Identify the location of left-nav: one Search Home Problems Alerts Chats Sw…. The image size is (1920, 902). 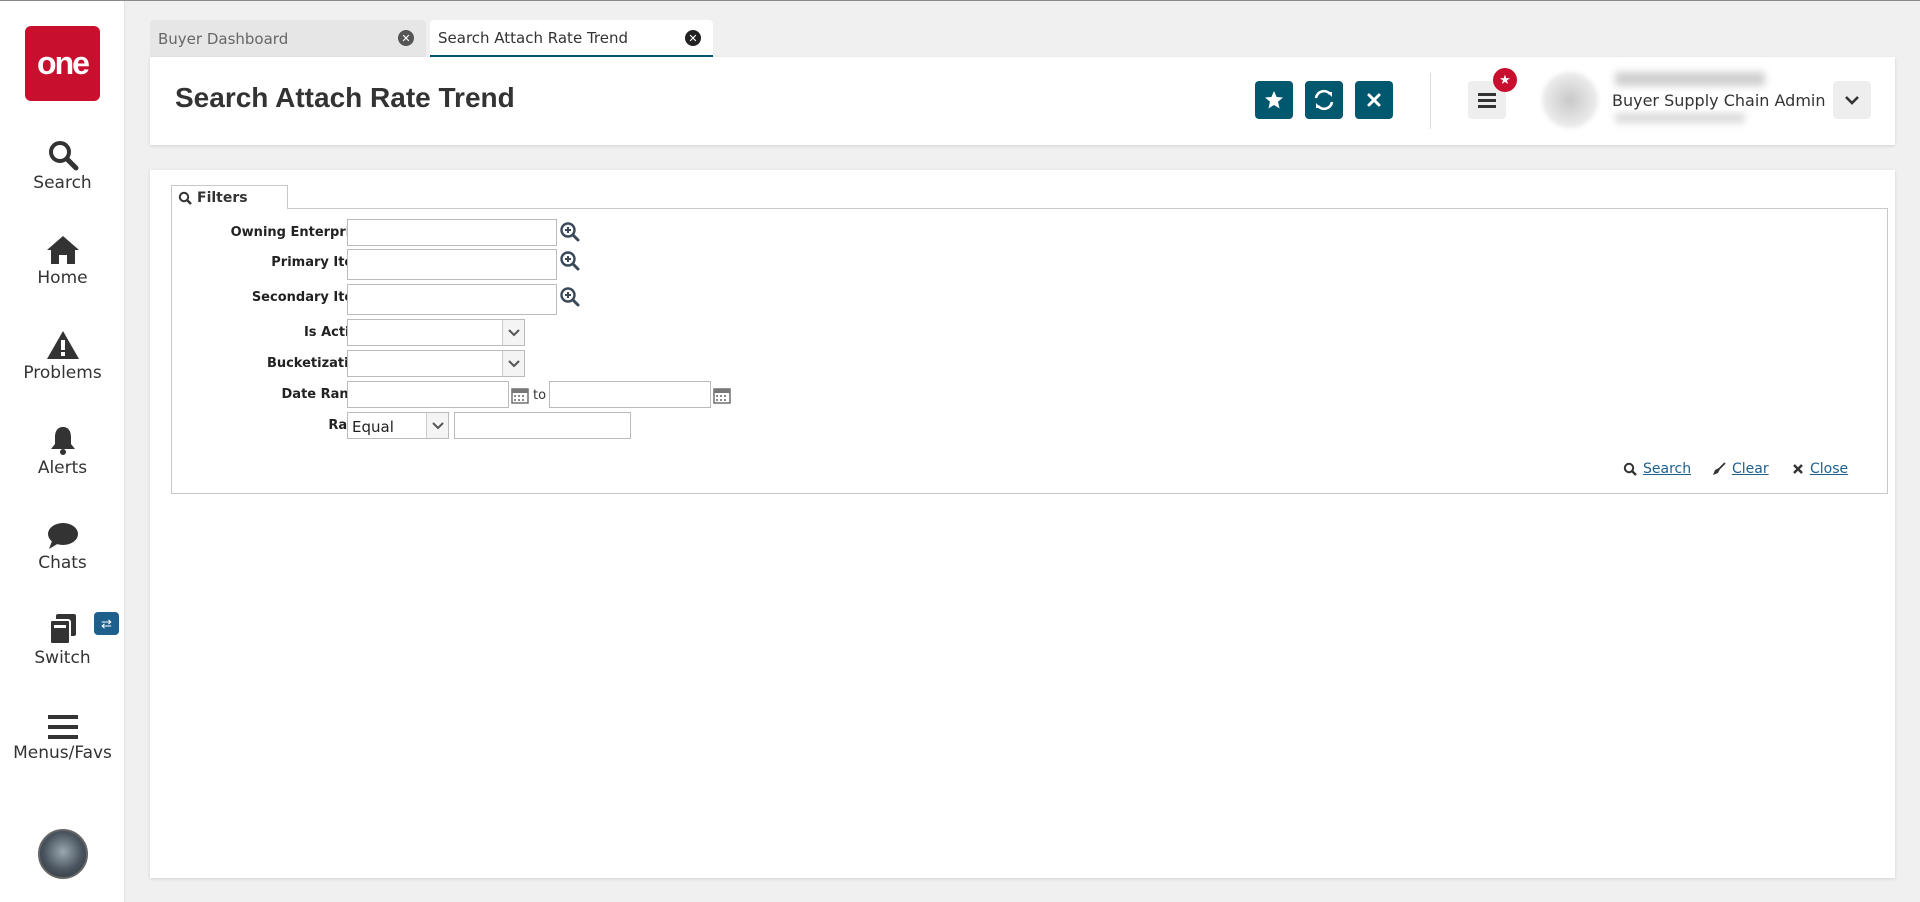
(62, 451).